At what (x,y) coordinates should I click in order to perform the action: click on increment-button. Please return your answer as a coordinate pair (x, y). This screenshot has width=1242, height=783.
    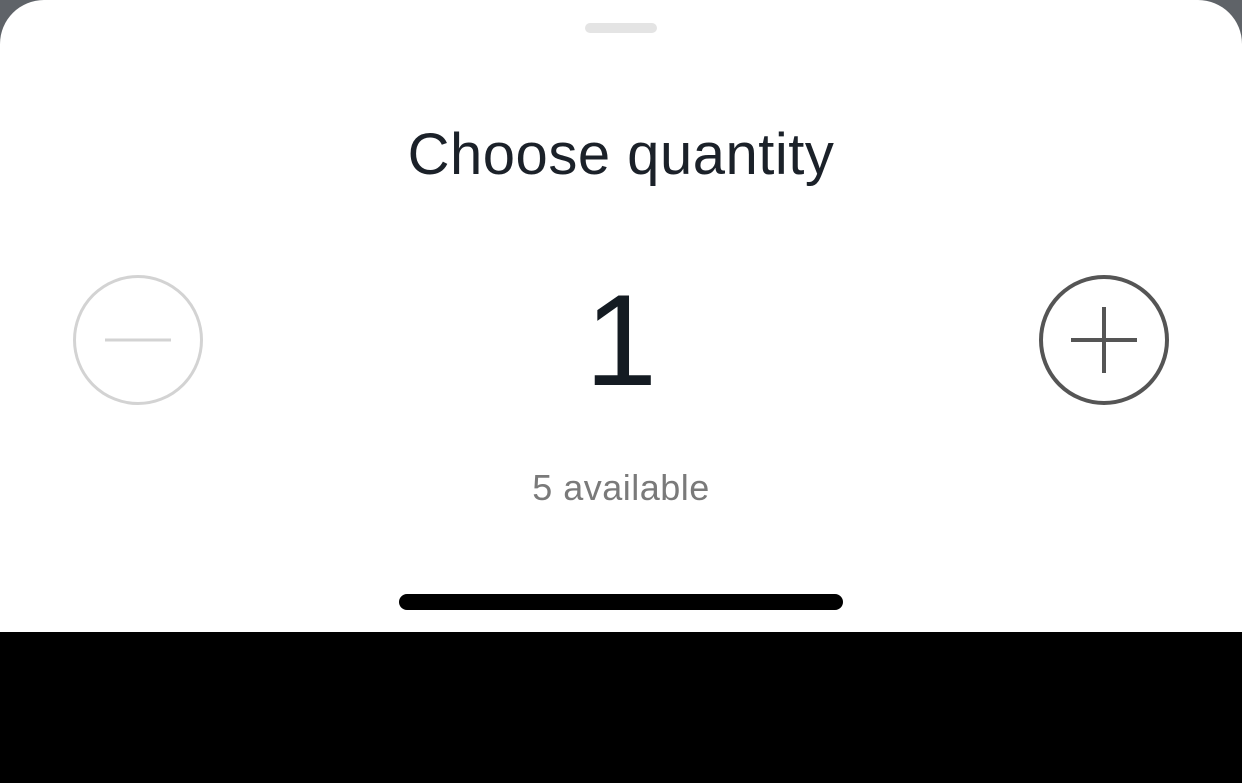
    Looking at the image, I should click on (1104, 340).